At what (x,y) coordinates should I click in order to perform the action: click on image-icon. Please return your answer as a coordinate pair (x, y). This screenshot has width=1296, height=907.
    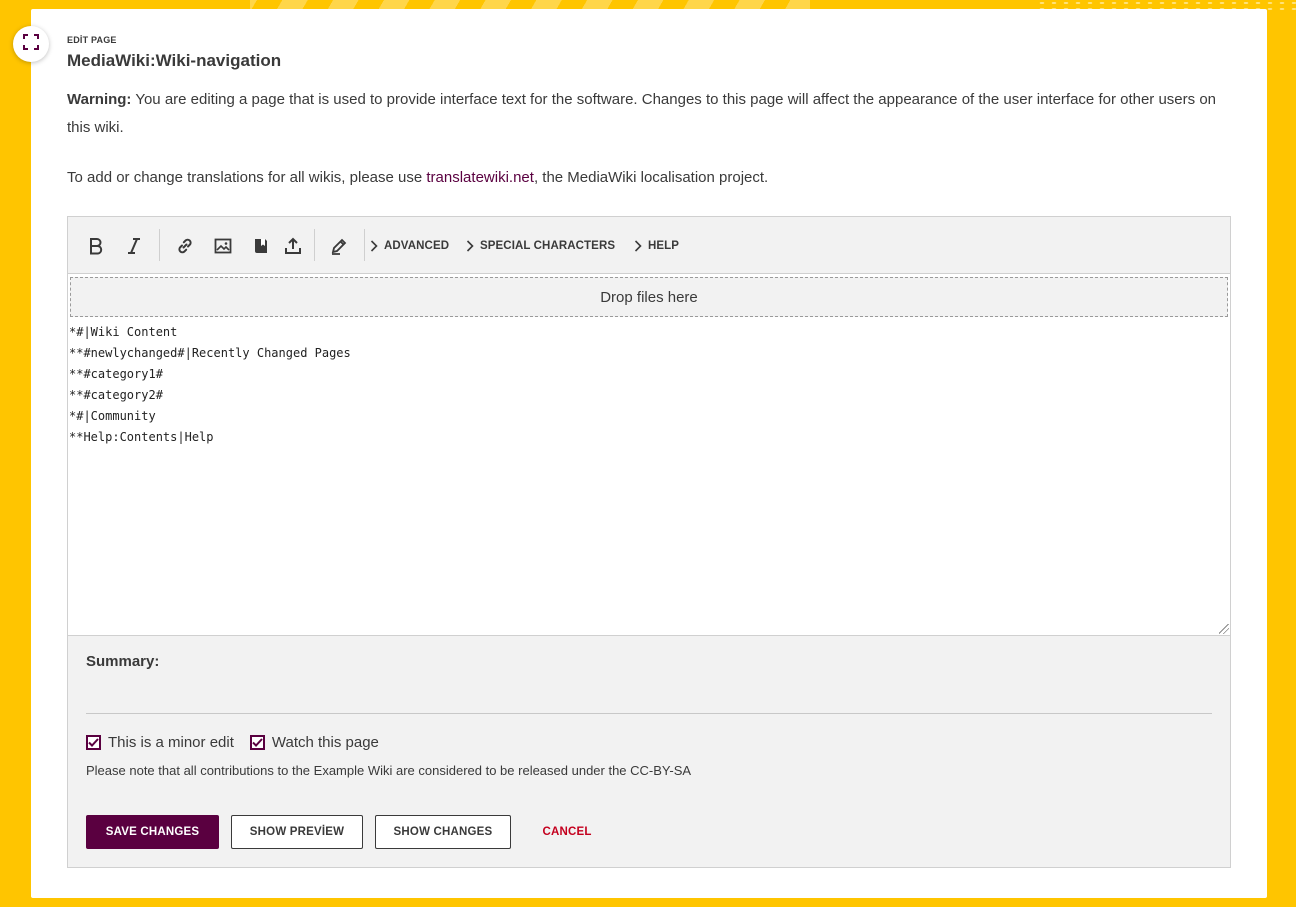
    Looking at the image, I should click on (223, 246).